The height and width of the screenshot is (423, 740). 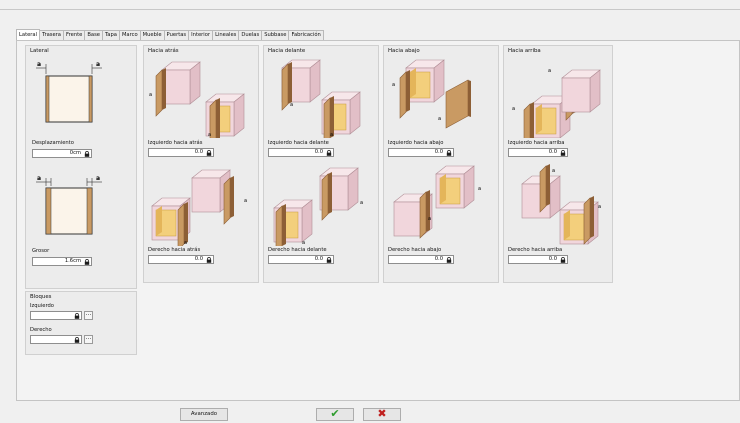 What do you see at coordinates (198, 259) in the screenshot?
I see `backward-right-value: 0.0` at bounding box center [198, 259].